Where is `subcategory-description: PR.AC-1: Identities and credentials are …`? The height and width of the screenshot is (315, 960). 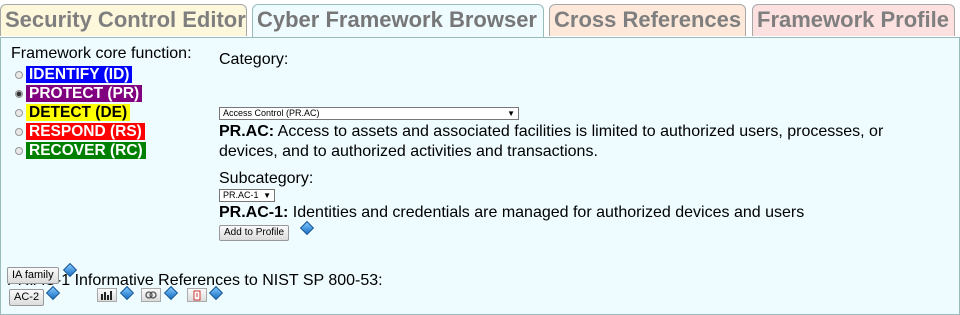
subcategory-description: PR.AC-1: Identities and credentials are … is located at coordinates (569, 213).